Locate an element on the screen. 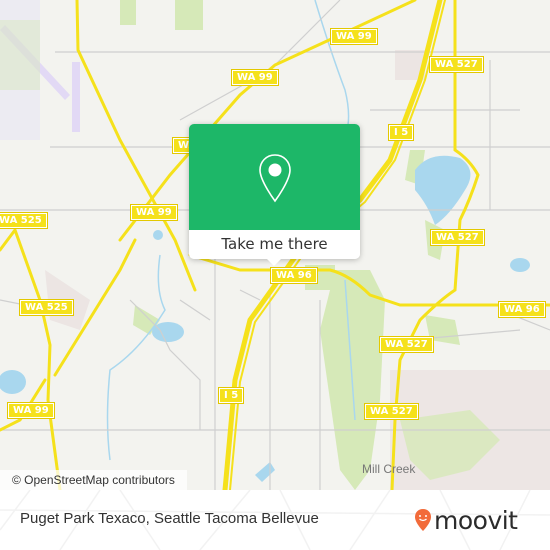 The image size is (550, 550). brand-name: moovit is located at coordinates (476, 520).